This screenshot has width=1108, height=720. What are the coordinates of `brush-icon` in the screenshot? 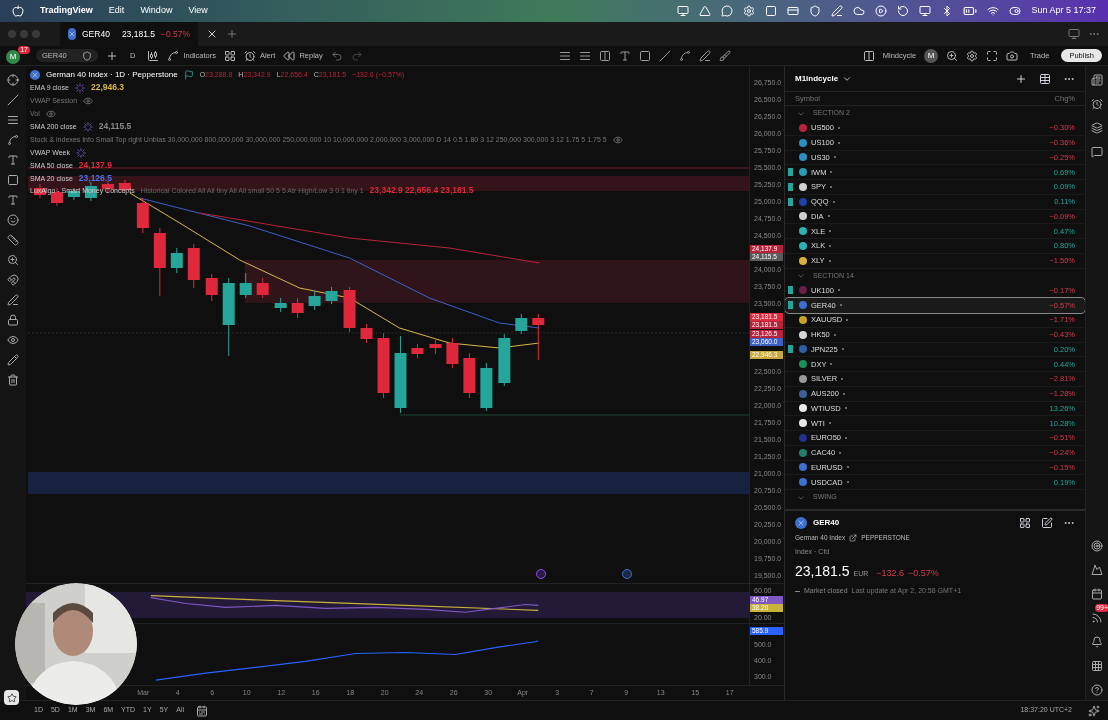 It's located at (724, 55).